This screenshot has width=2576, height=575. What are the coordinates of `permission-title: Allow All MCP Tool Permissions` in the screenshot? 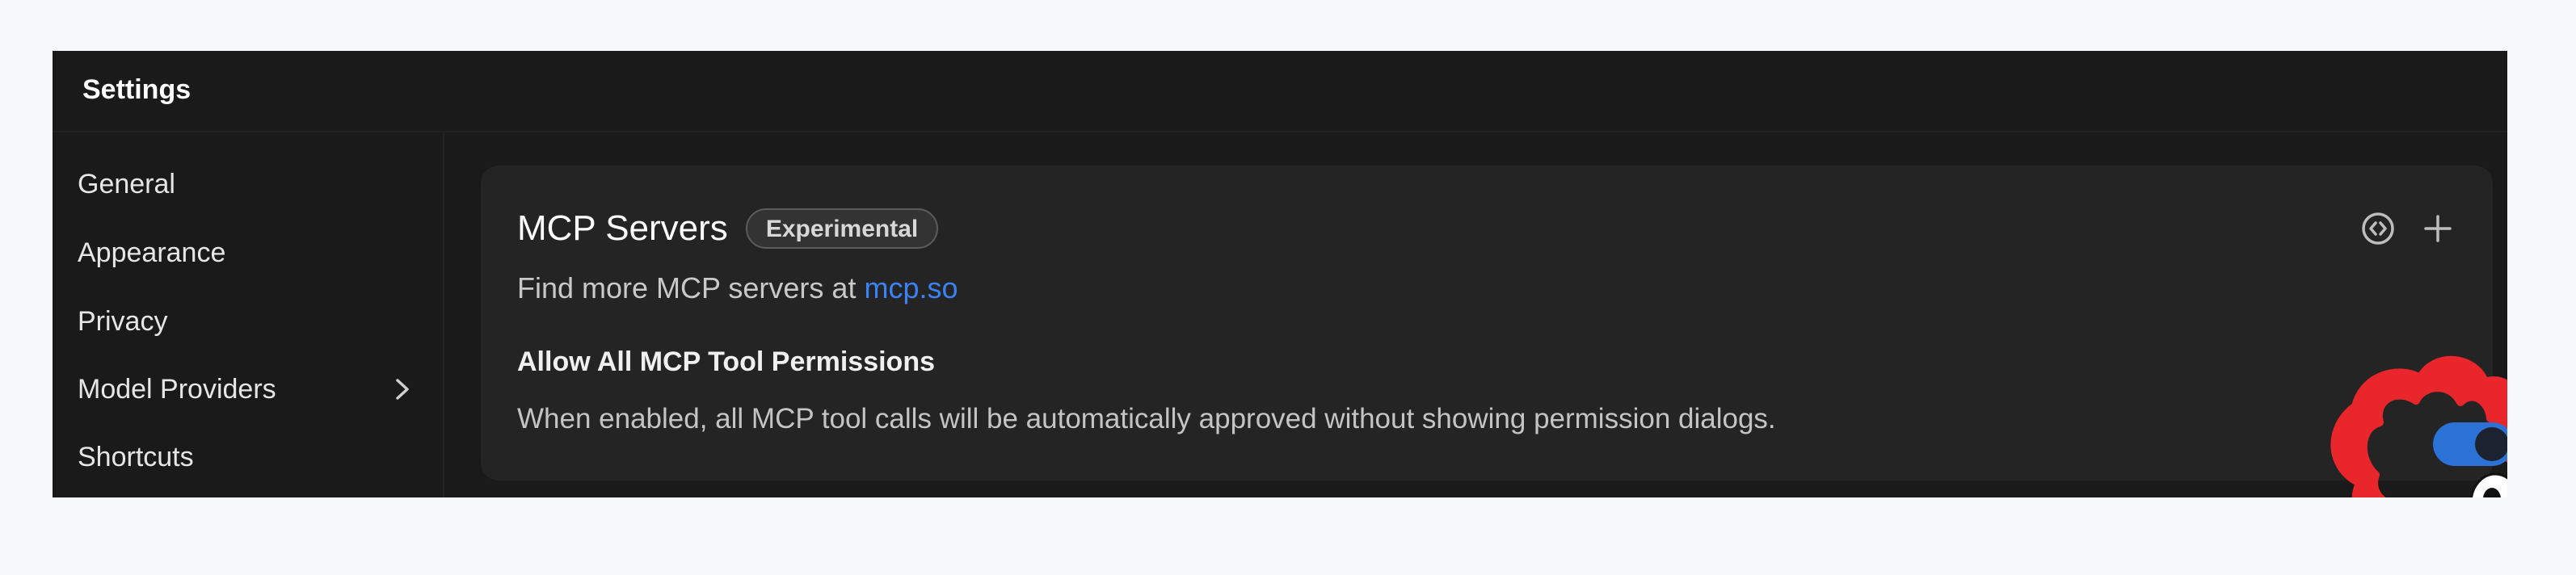 It's located at (726, 361).